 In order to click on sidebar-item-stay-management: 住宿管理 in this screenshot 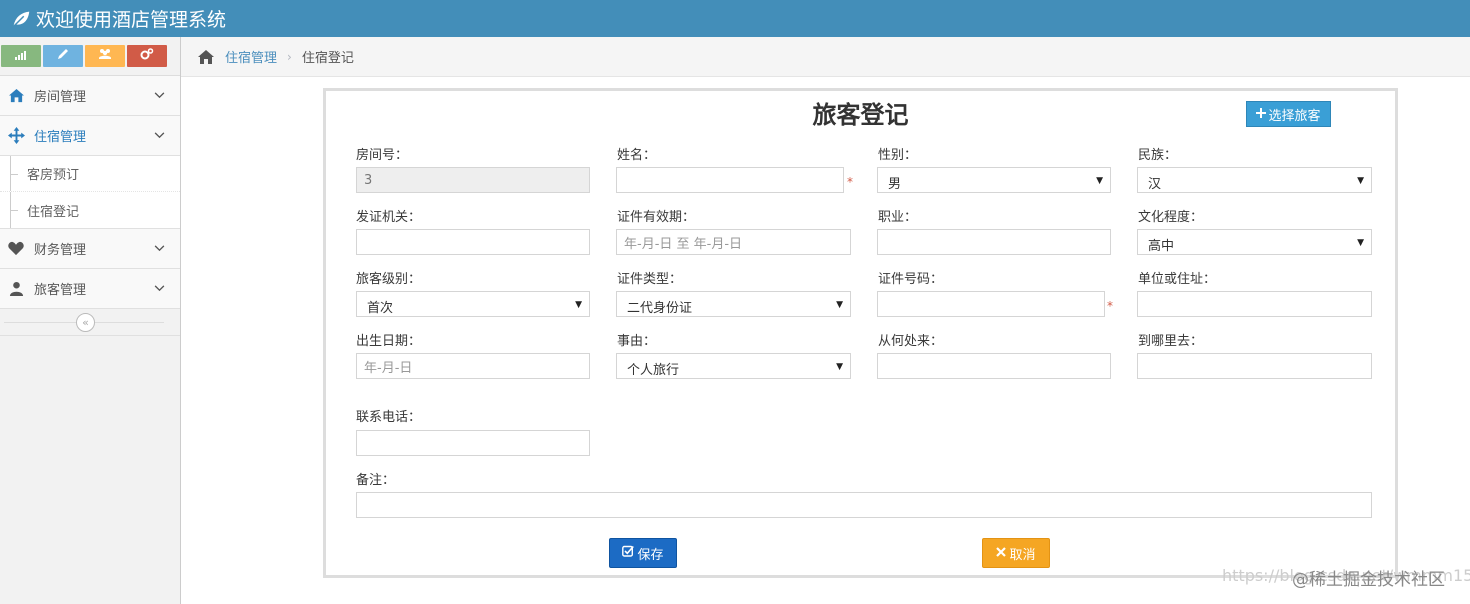, I will do `click(90, 136)`.